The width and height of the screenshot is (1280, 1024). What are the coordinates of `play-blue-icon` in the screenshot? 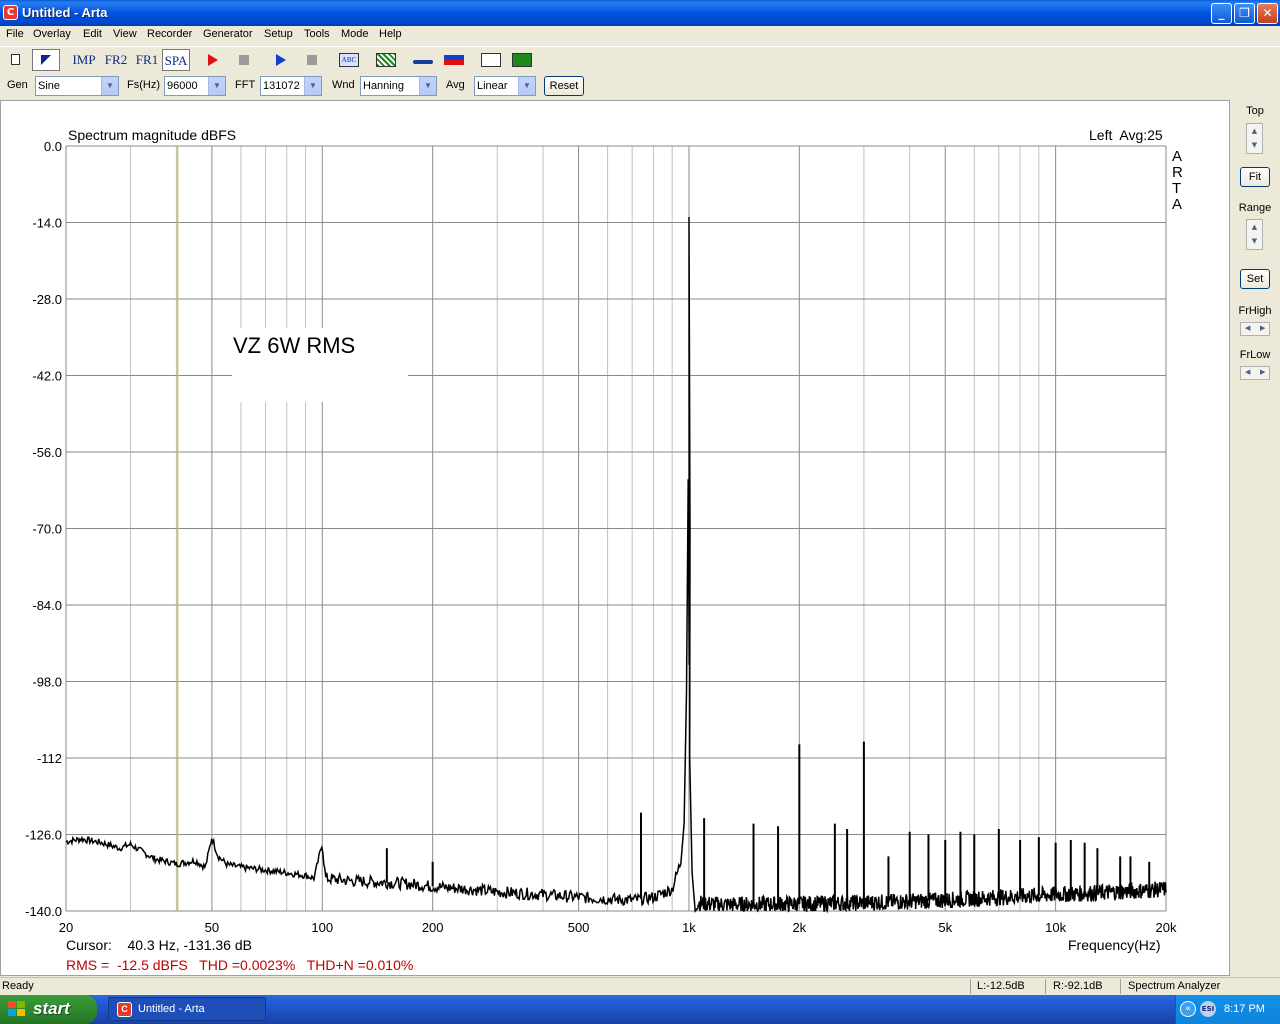 It's located at (281, 60).